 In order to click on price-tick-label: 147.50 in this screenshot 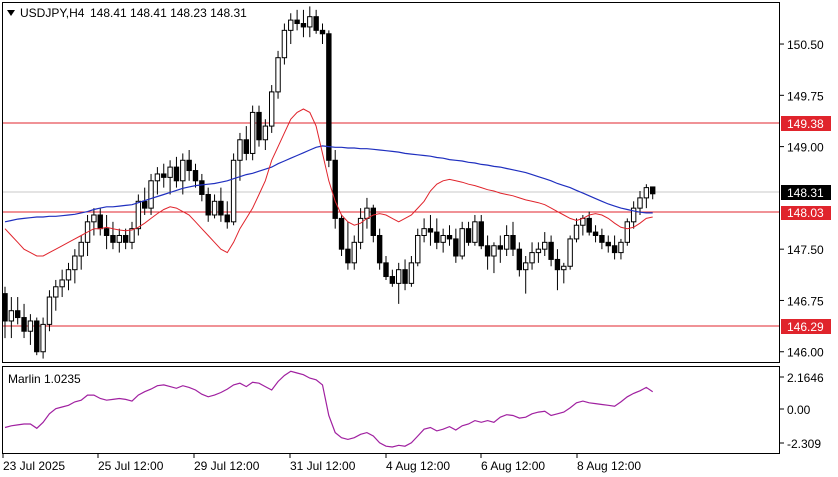, I will do `click(805, 250)`.